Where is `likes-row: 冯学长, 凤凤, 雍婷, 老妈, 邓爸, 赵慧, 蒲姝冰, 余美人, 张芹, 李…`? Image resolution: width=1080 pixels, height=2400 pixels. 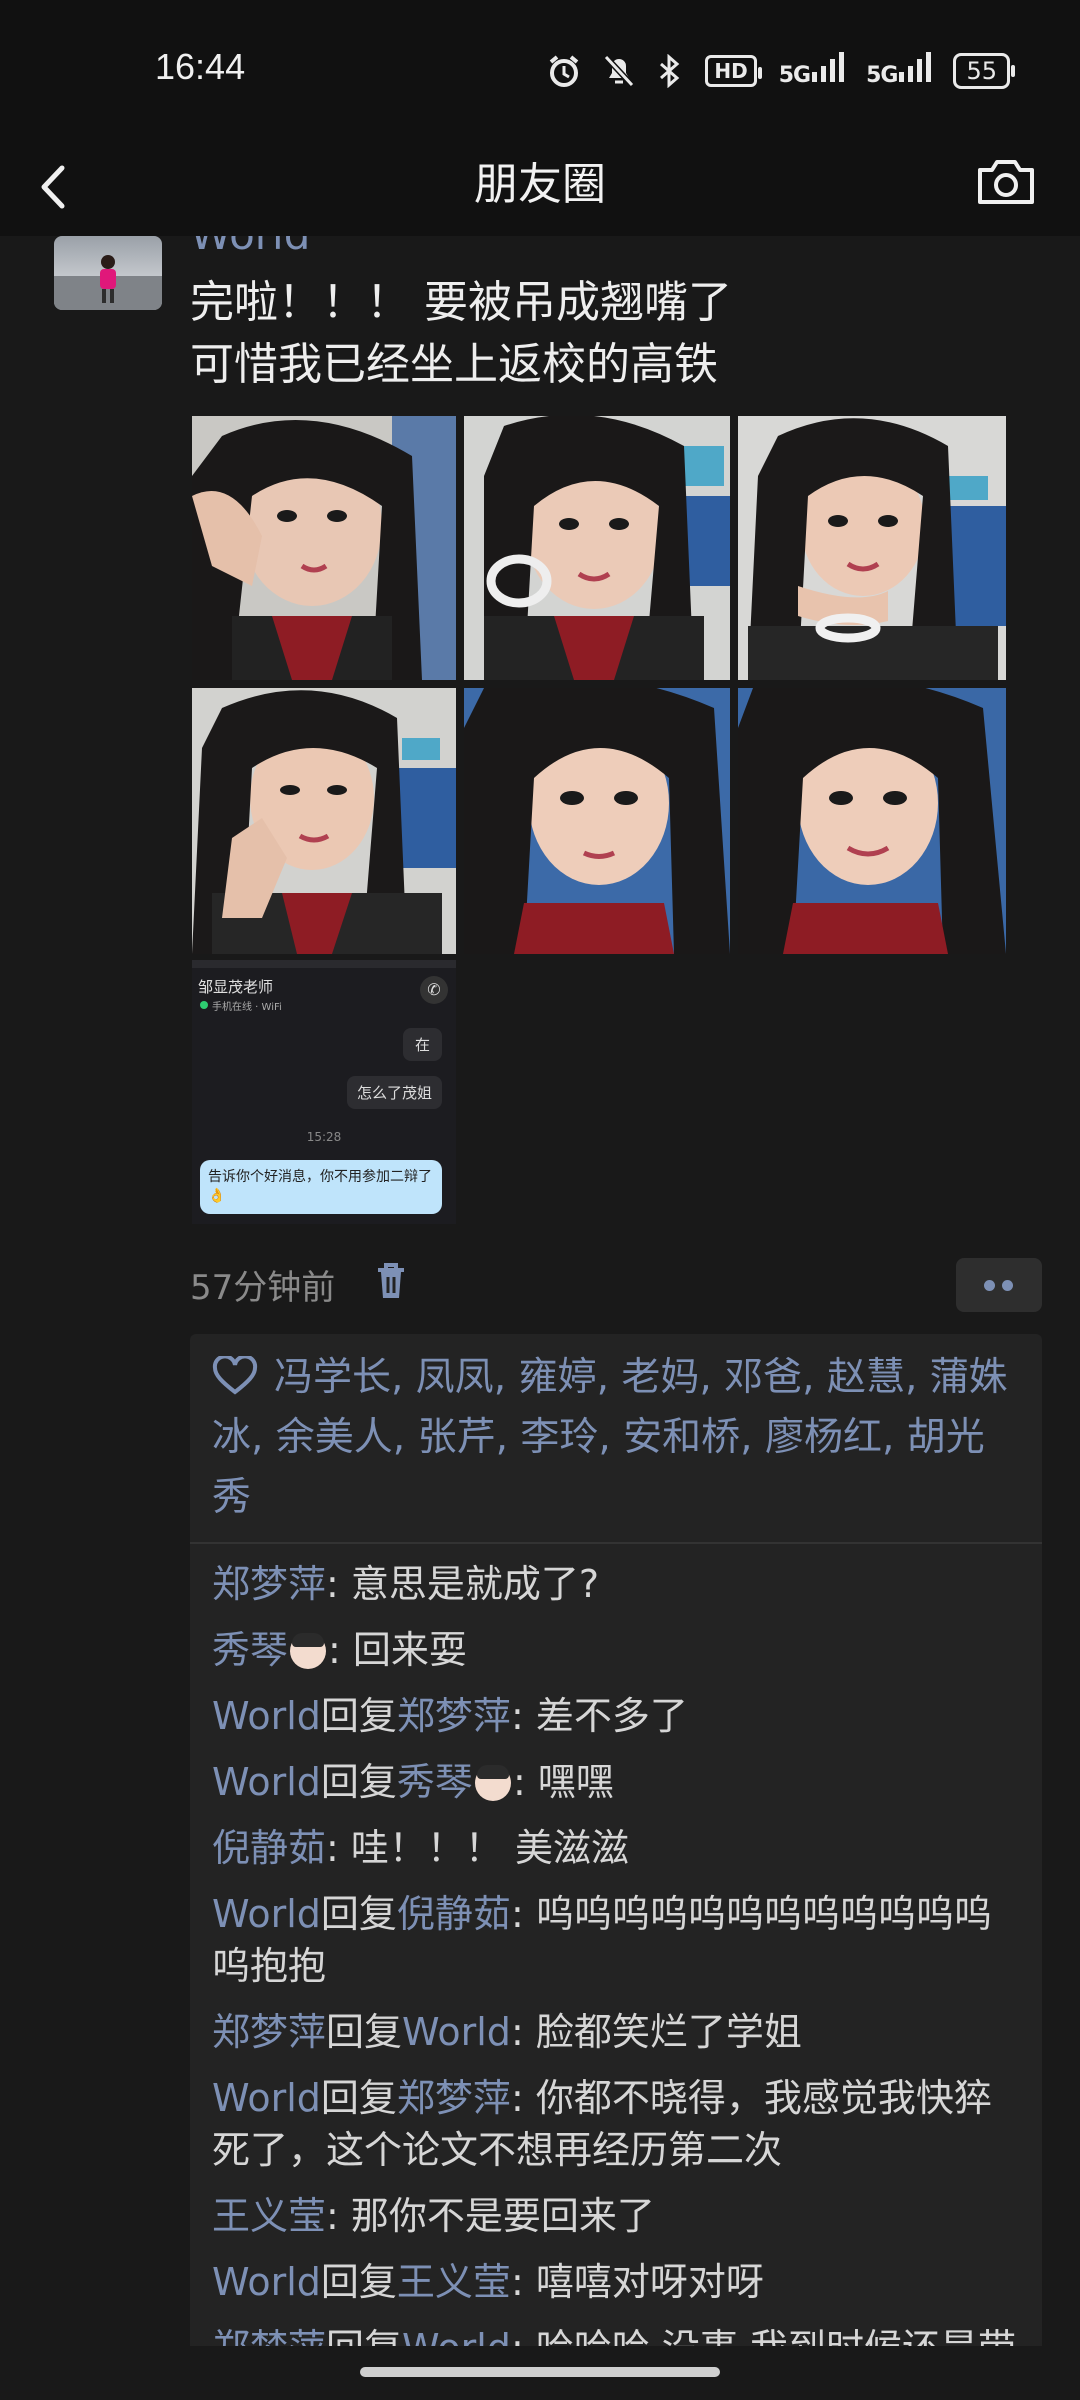 likes-row: 冯学长, 凤凤, 雍婷, 老妈, 邓爸, 赵慧, 蒲姝冰, 余美人, 张芹, 李… is located at coordinates (616, 1439).